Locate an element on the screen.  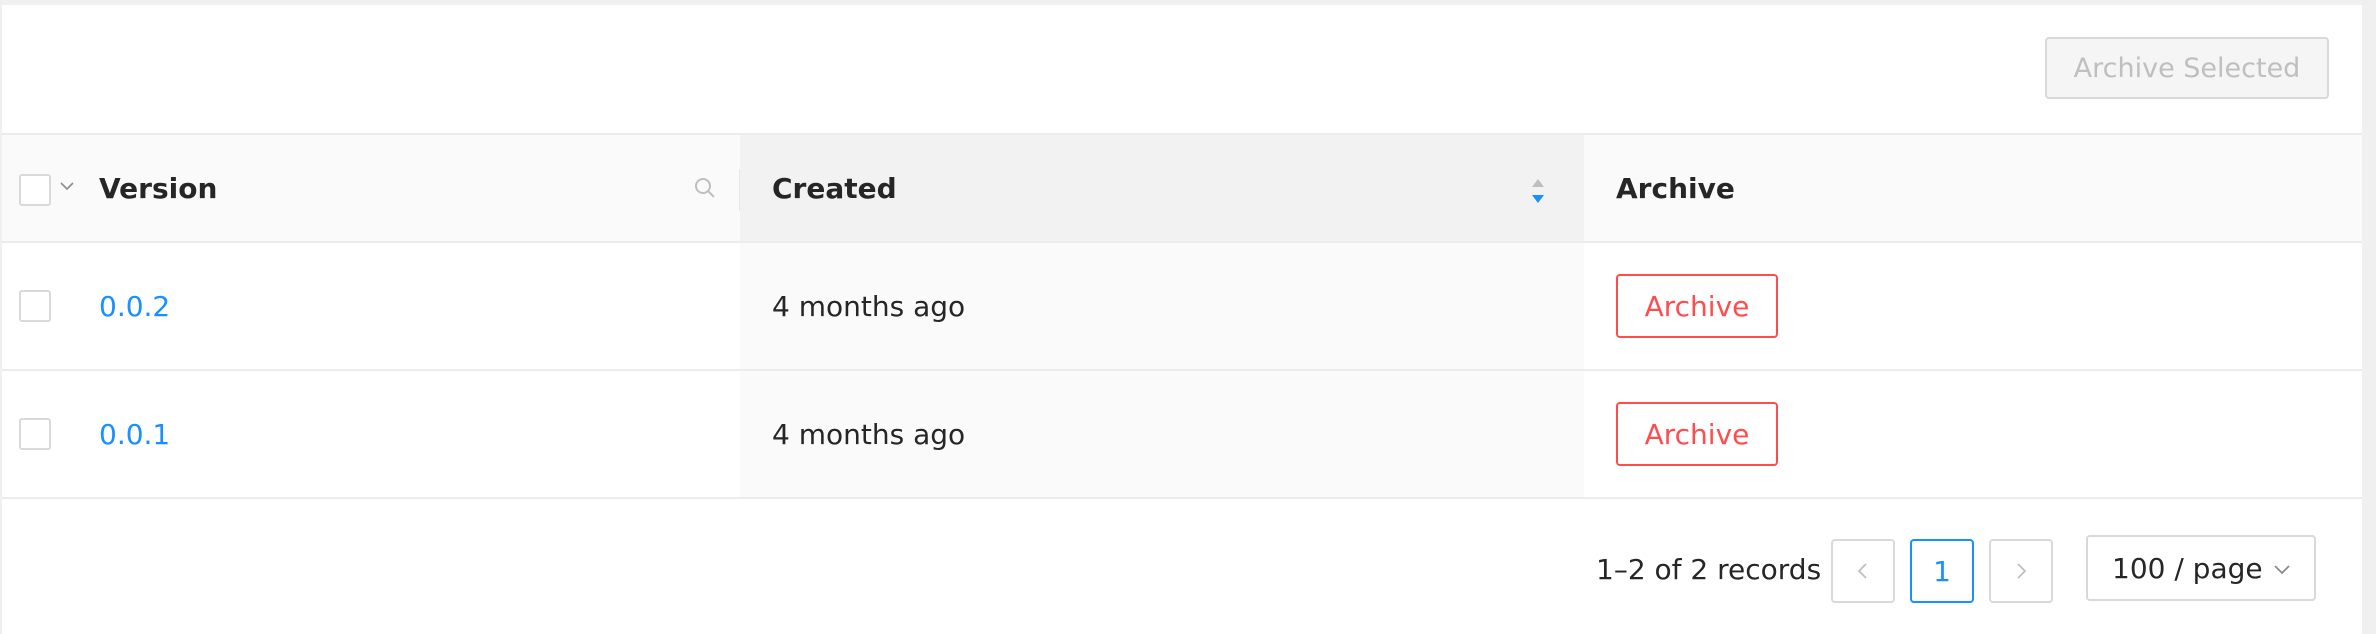
pagination-total: 1–2 of 2 records is located at coordinates (1709, 569).